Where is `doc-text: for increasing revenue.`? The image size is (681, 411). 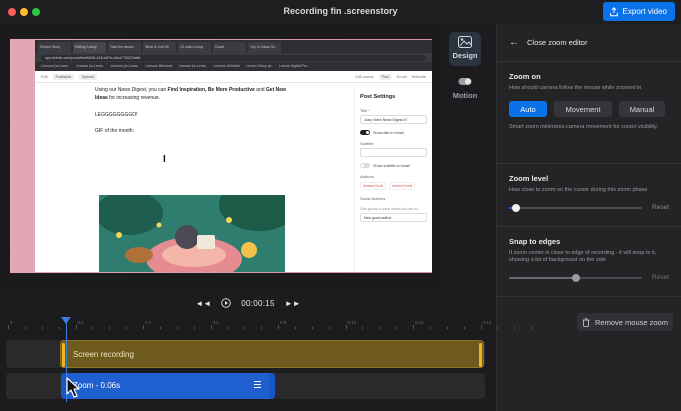
doc-text: for increasing revenue. is located at coordinates (134, 98).